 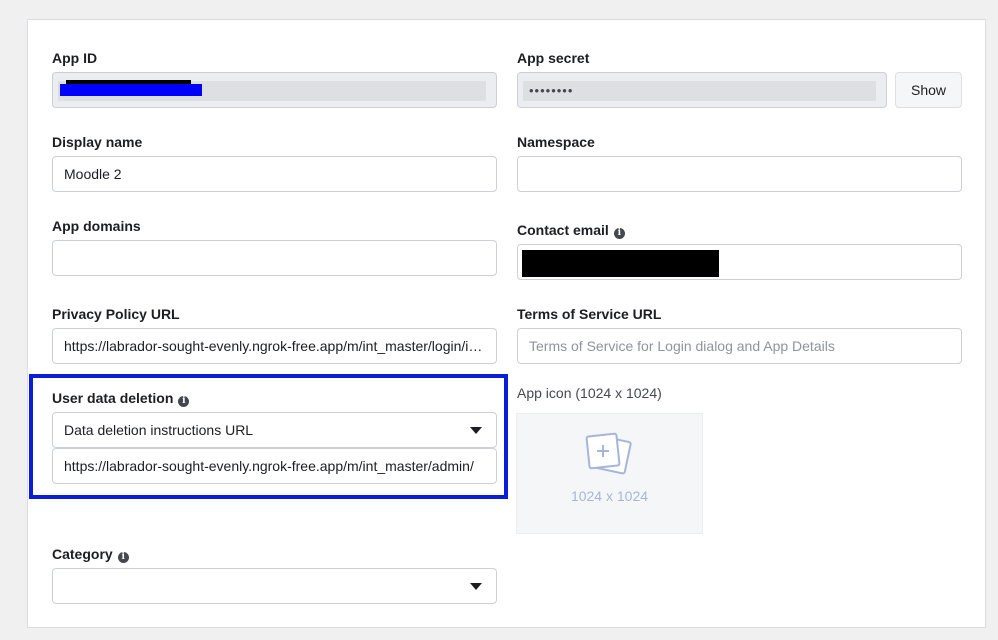 I want to click on user-data-deletion-select: Data deletion instructions URL, so click(x=274, y=430).